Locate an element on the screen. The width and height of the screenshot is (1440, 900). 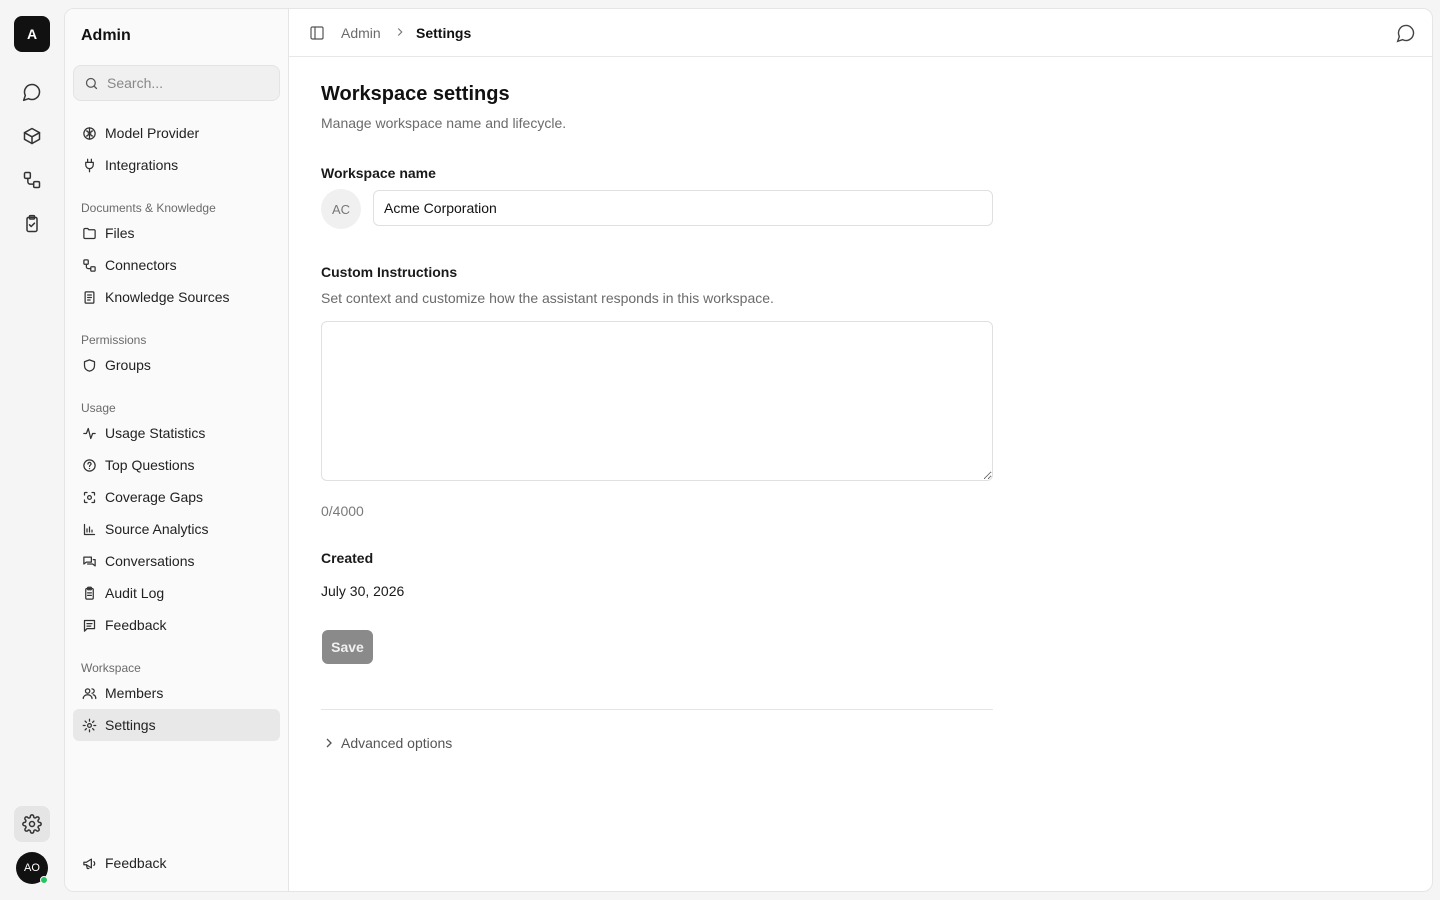
sidebar-item-top-questions: Top Questions is located at coordinates (176, 465).